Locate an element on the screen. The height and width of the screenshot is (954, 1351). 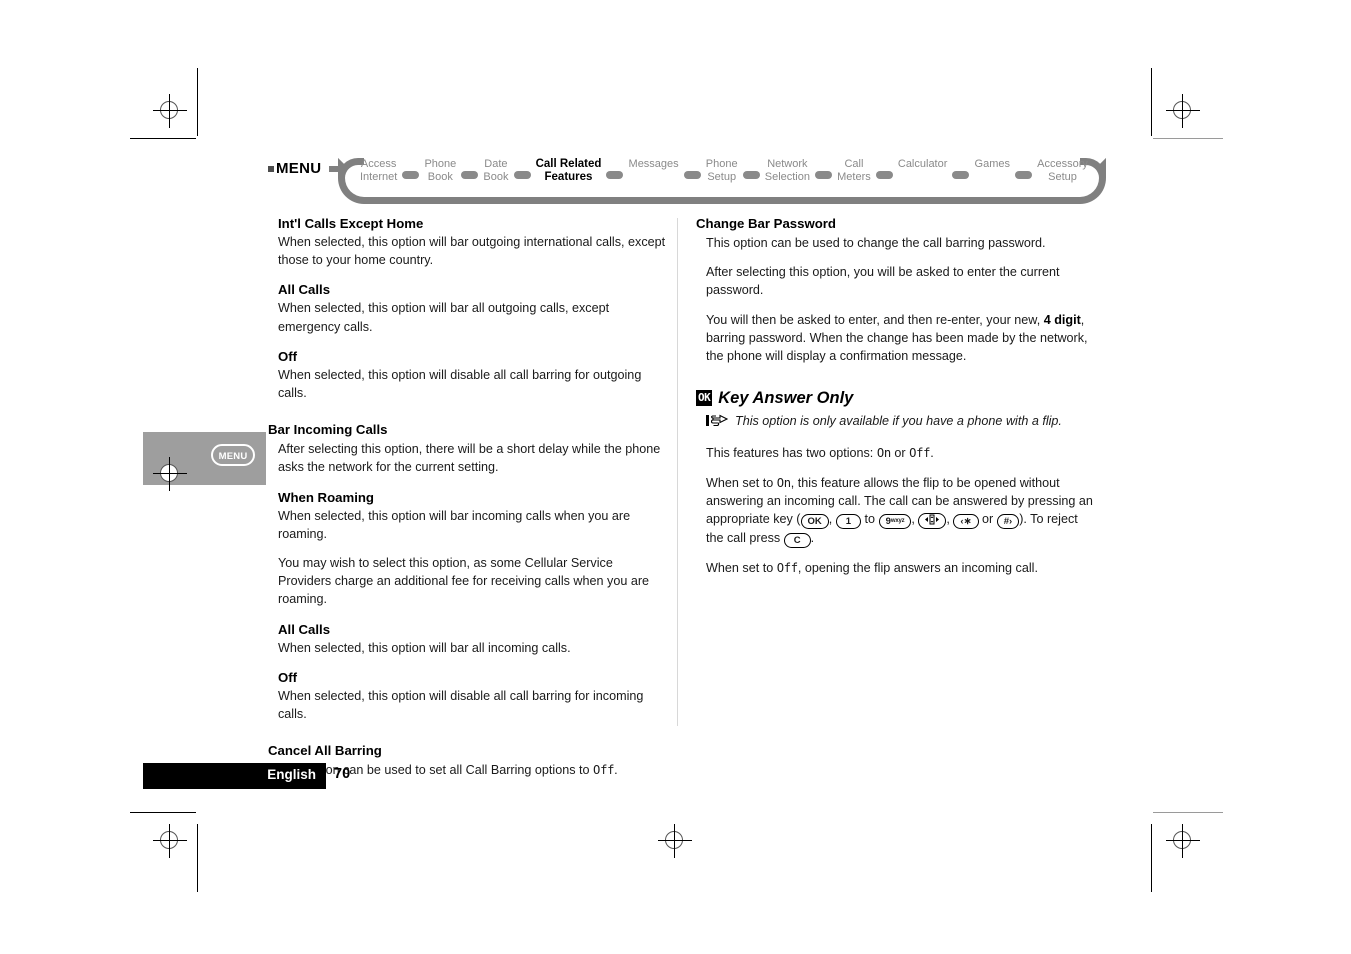
registration-mark-top-left is located at coordinates (170, 111).